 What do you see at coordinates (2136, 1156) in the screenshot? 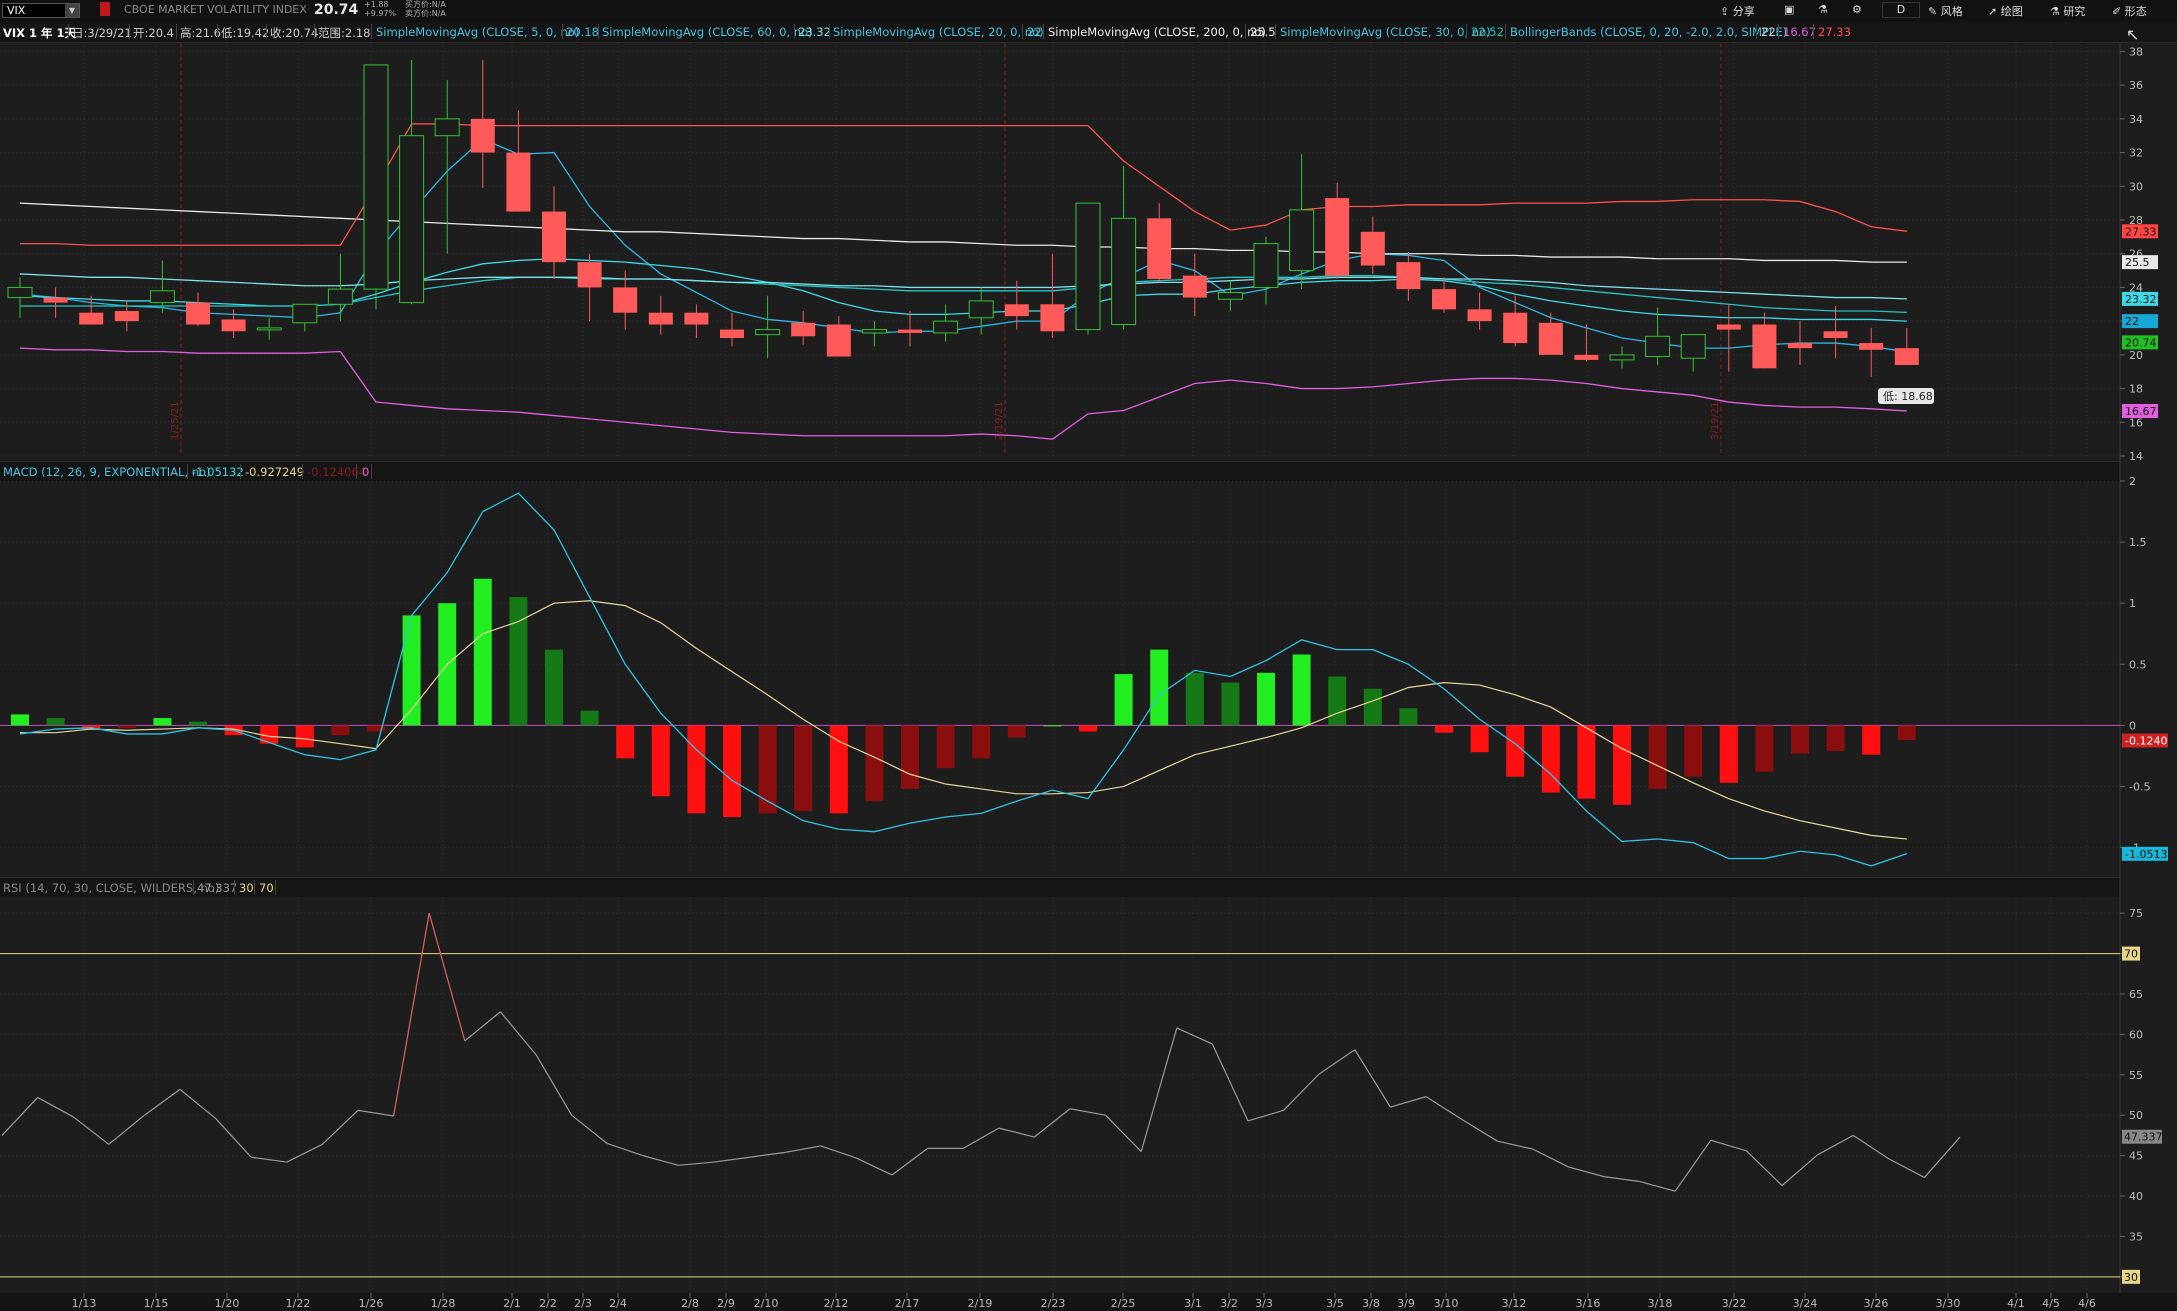
I see `rsi-tick-label: 45` at bounding box center [2136, 1156].